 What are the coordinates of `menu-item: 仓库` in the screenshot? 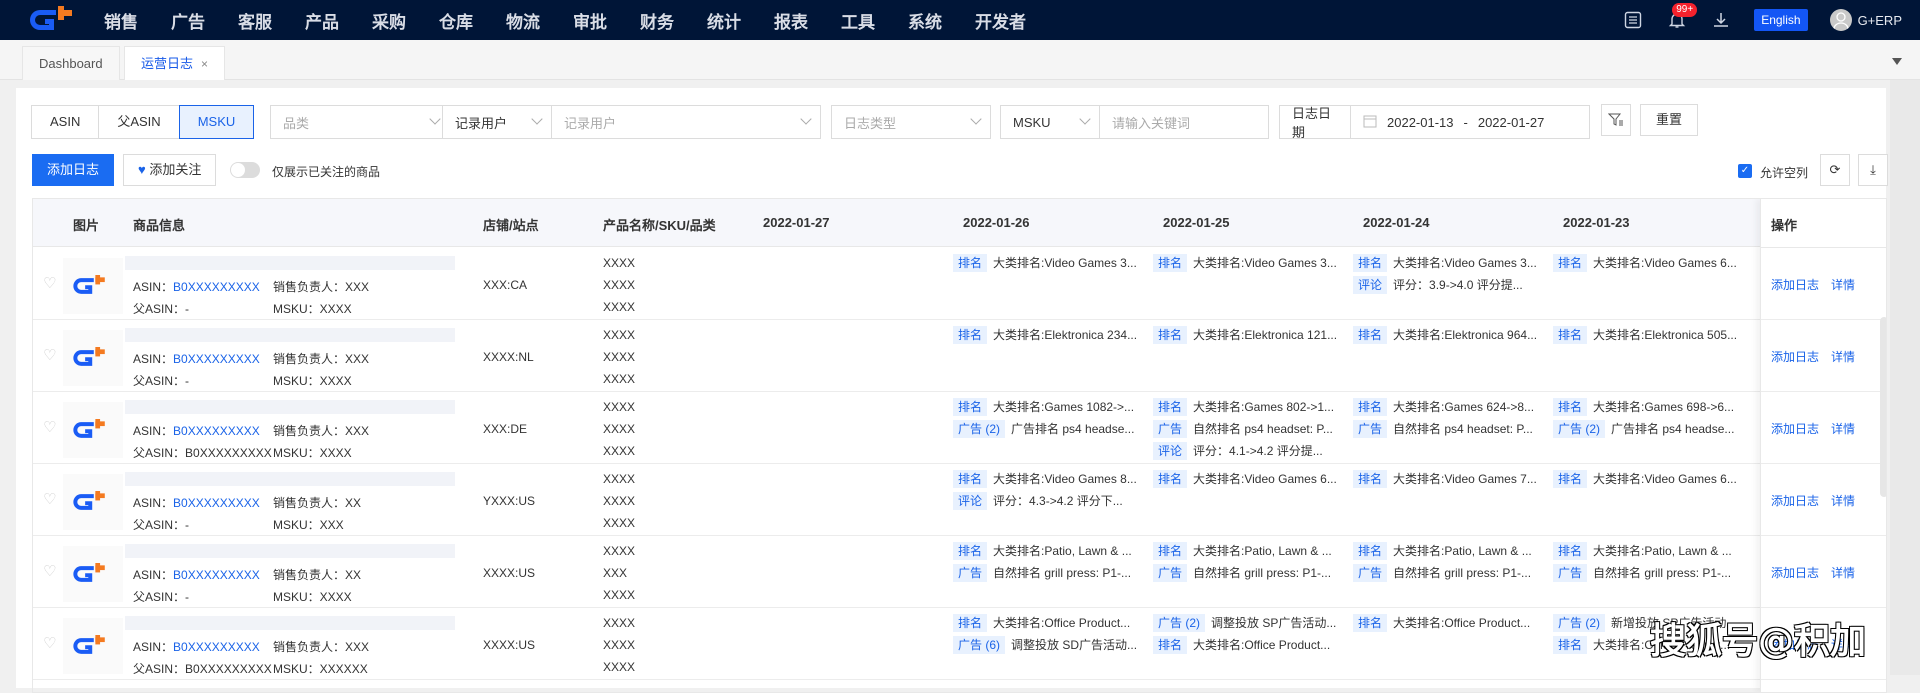 It's located at (456, 20).